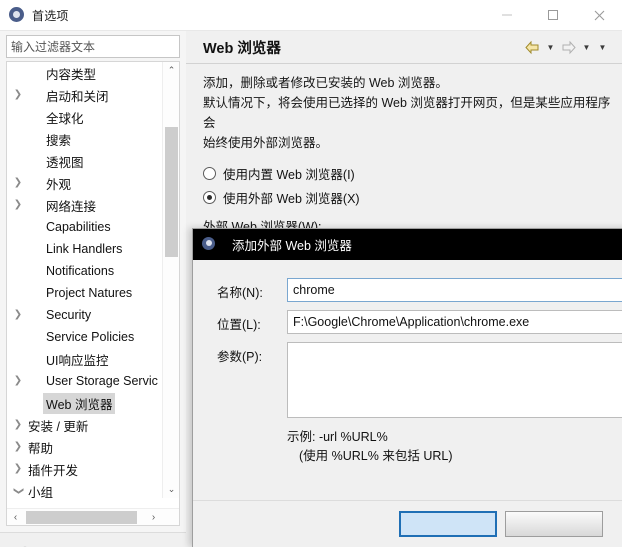 This screenshot has height=547, width=622. Describe the element at coordinates (240, 357) in the screenshot. I see `arguments-label: 参数(P):` at that location.